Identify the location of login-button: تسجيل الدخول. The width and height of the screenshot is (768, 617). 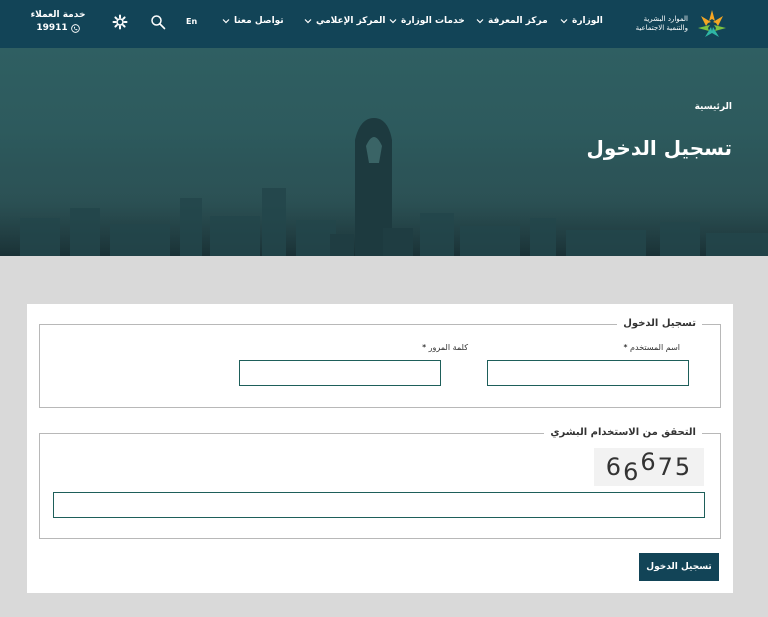
(679, 567).